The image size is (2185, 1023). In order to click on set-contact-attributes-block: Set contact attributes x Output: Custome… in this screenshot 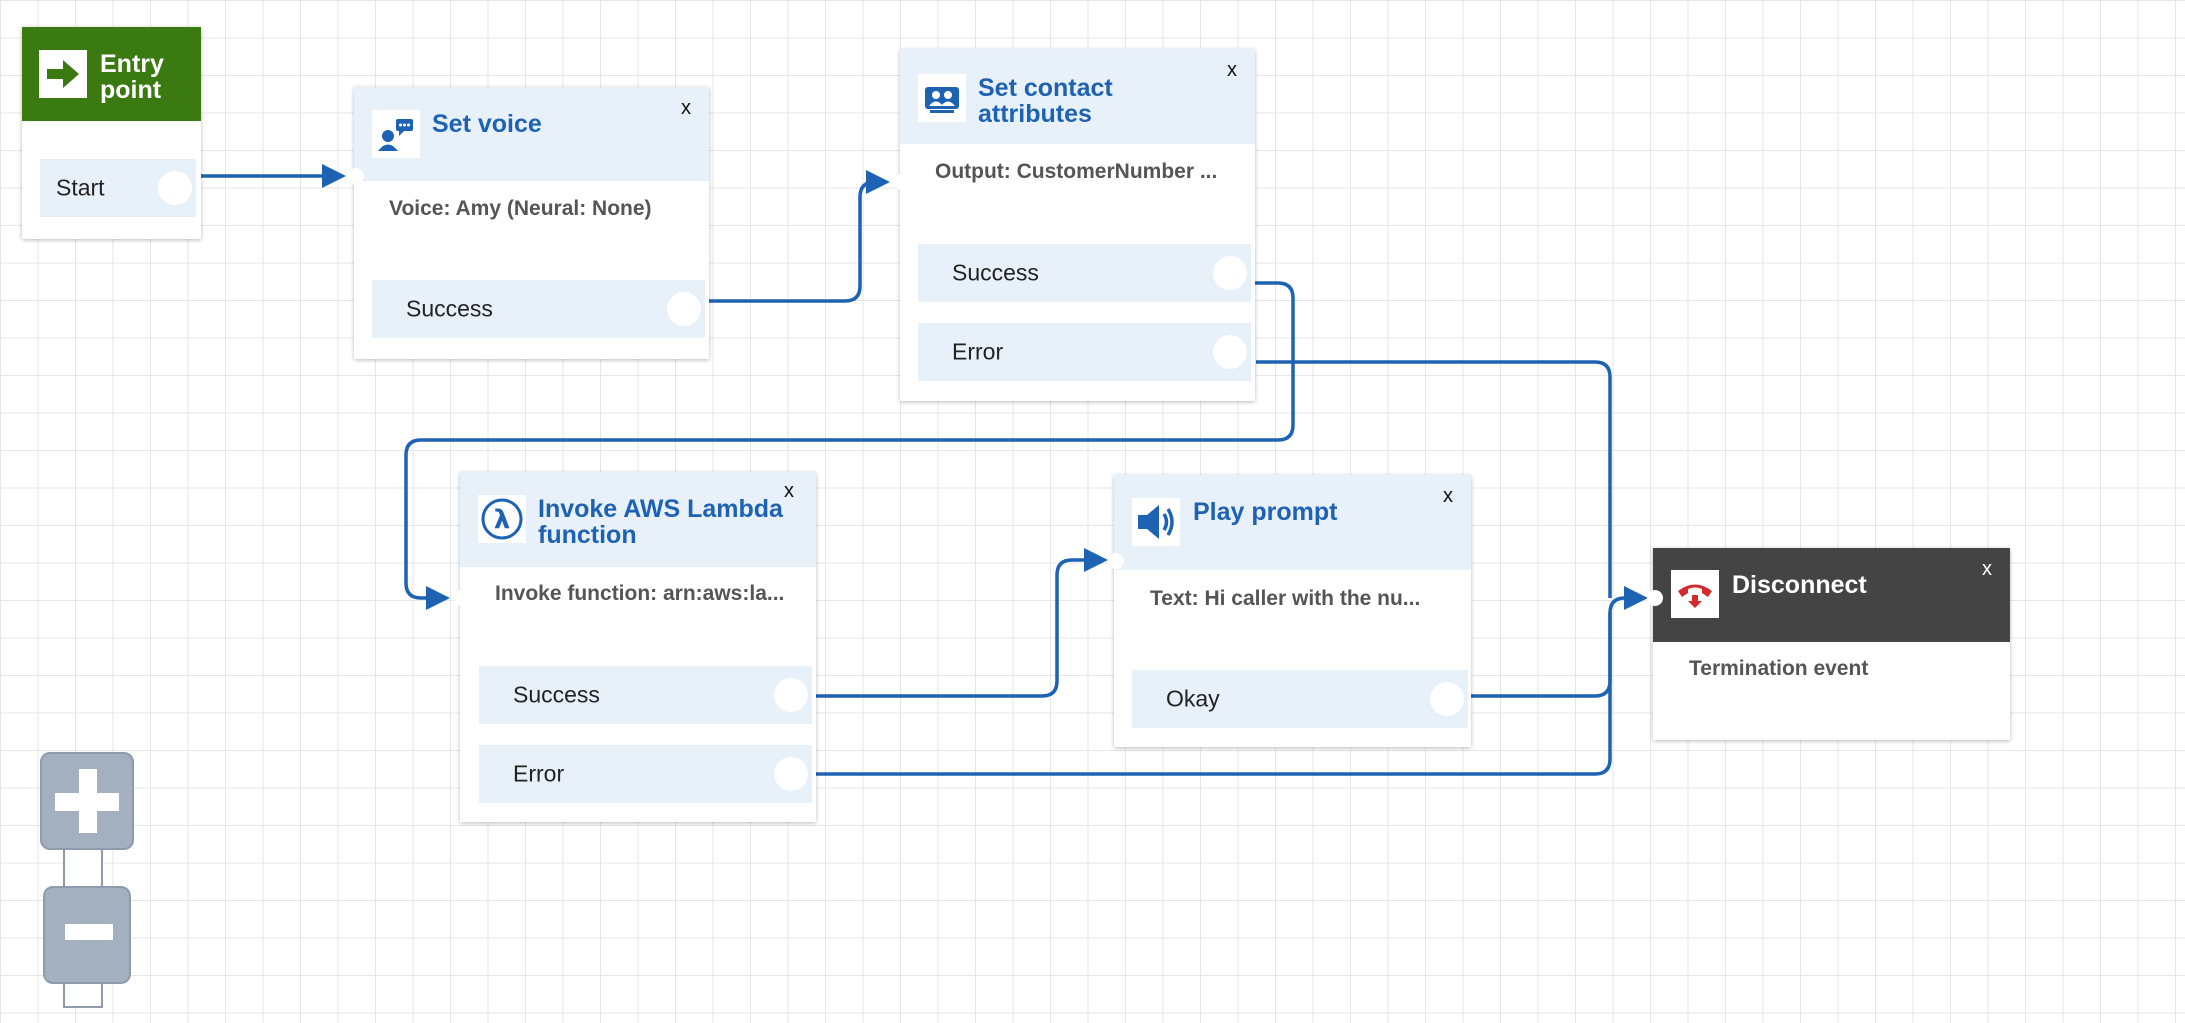, I will do `click(1074, 225)`.